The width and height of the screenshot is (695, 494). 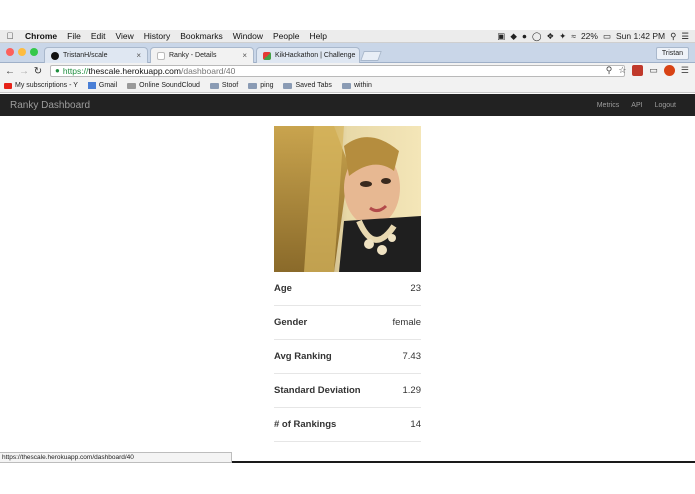 I want to click on evernote-icon: ◆, so click(x=513, y=36).